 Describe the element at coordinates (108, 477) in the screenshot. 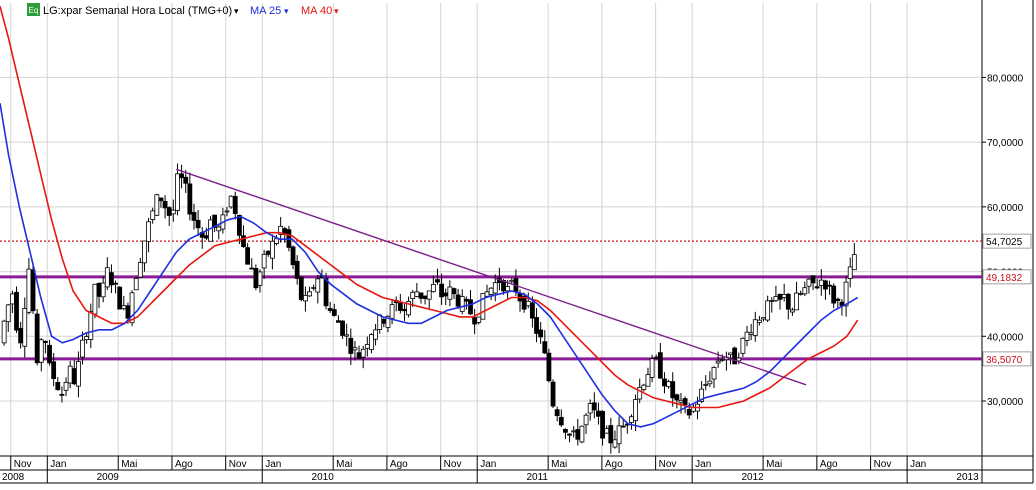

I see `year-label: 2009` at that location.